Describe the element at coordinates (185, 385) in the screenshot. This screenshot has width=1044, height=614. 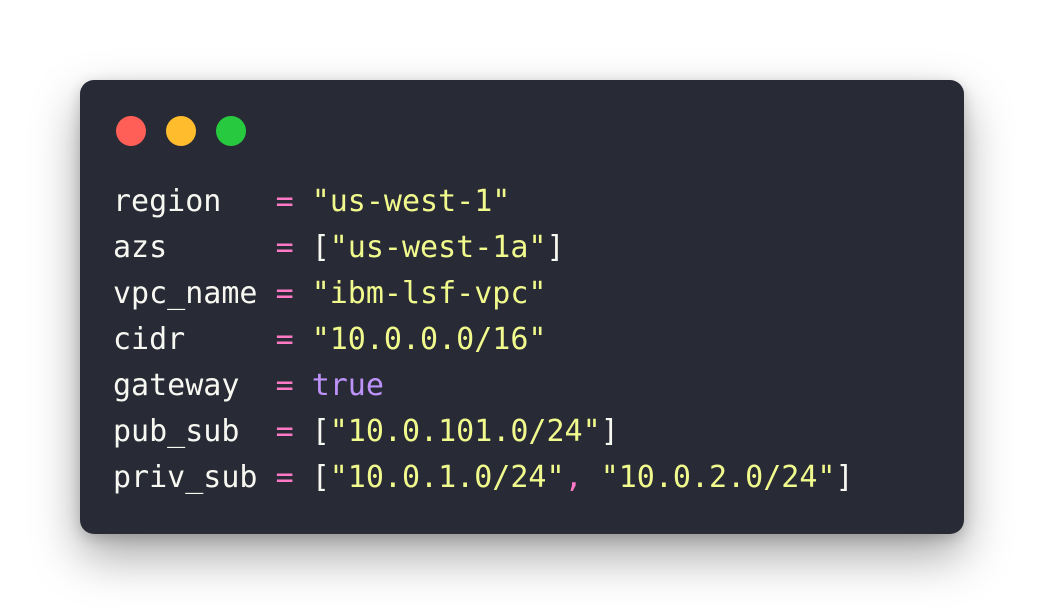
I see `code-key: gateway` at that location.